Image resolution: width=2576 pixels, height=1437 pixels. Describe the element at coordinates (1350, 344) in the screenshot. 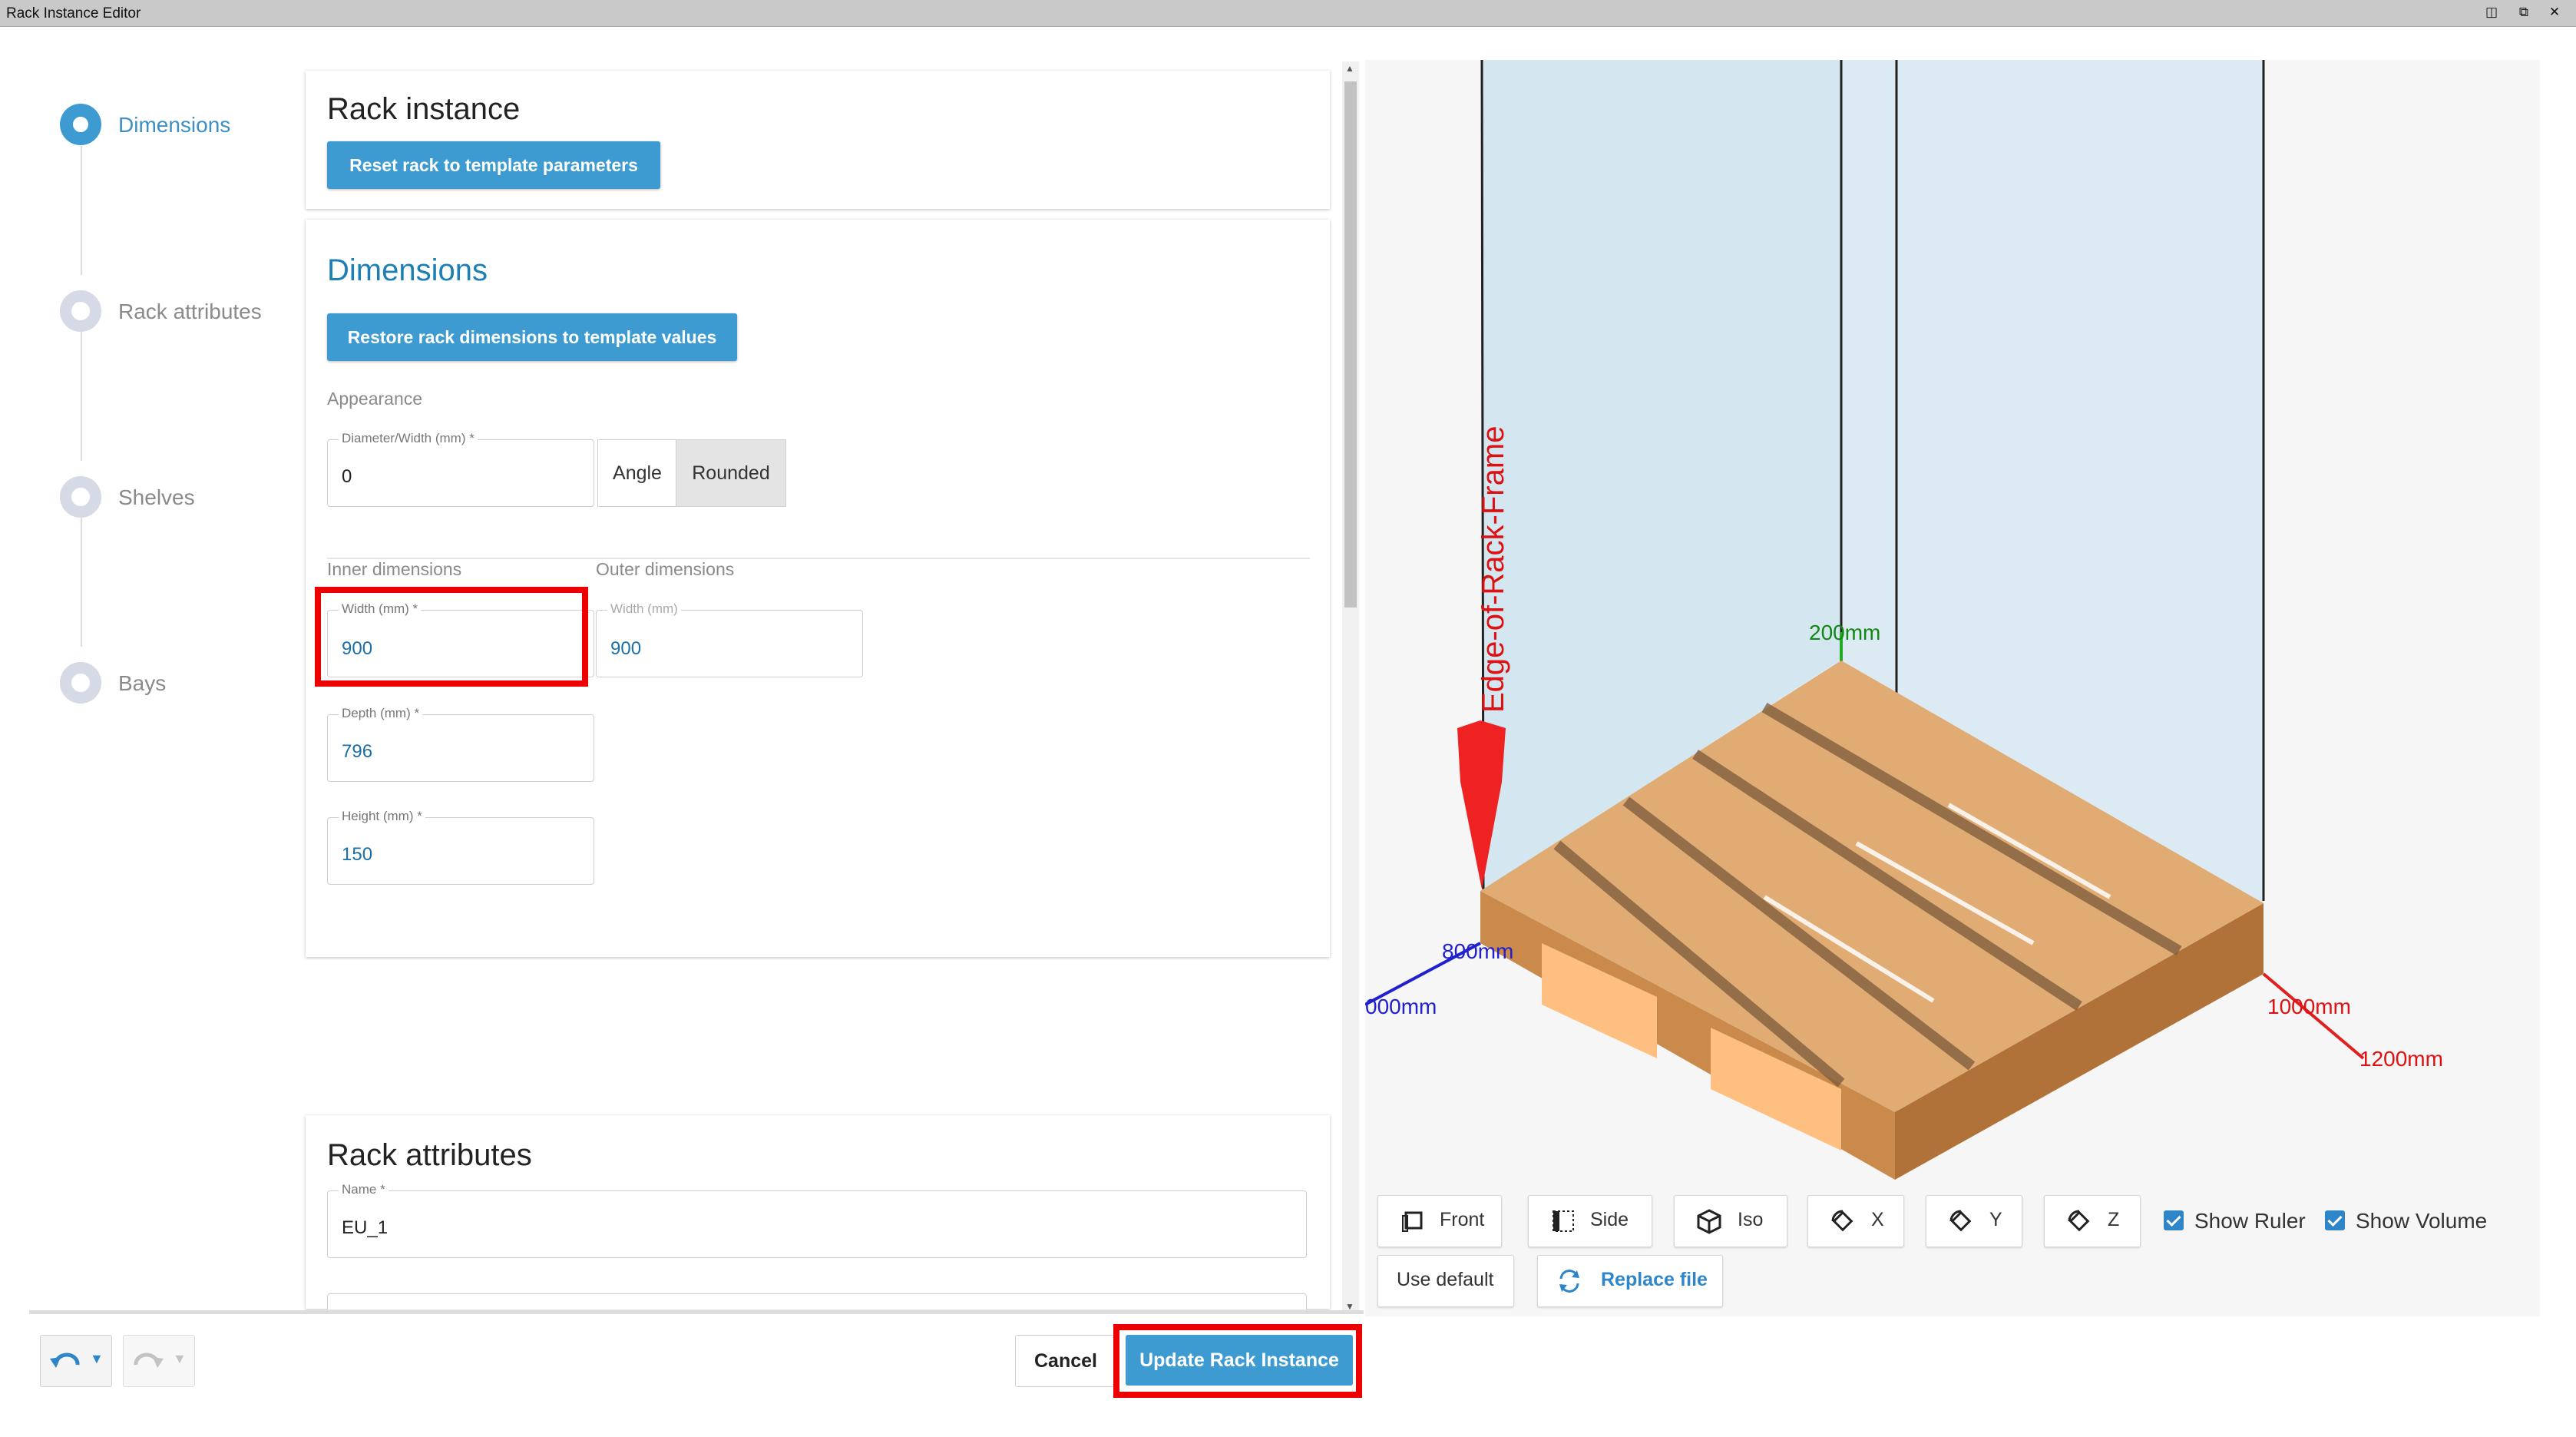

I see `form-scrollbar-thumb` at that location.